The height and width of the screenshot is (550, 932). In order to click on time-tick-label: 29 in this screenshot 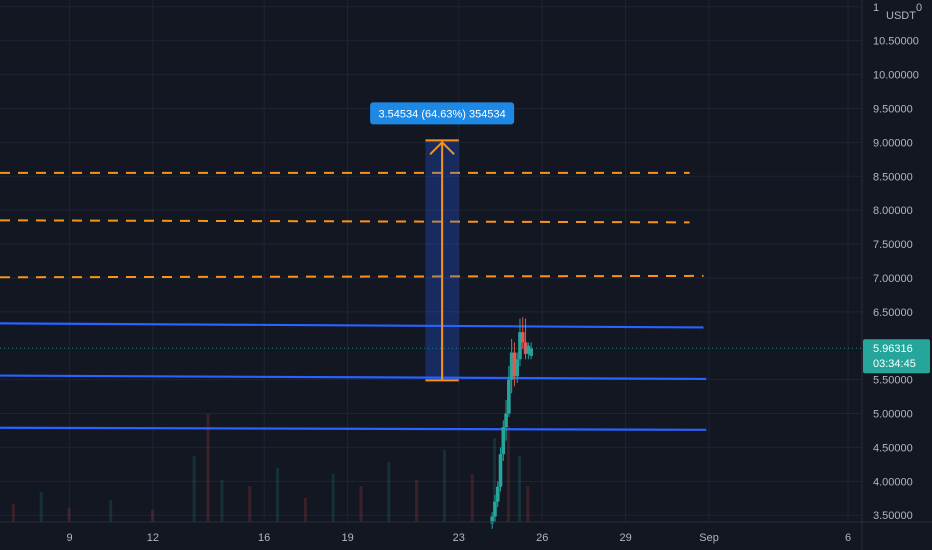, I will do `click(626, 538)`.